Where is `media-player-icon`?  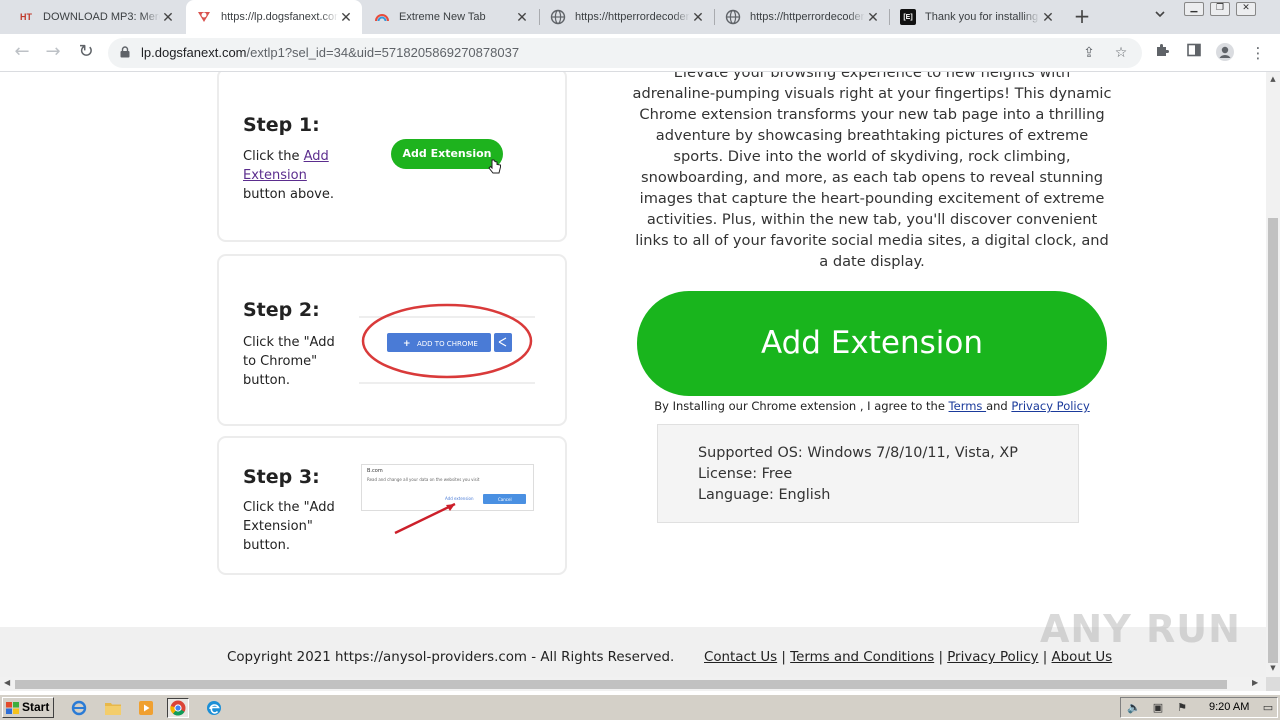 media-player-icon is located at coordinates (146, 708).